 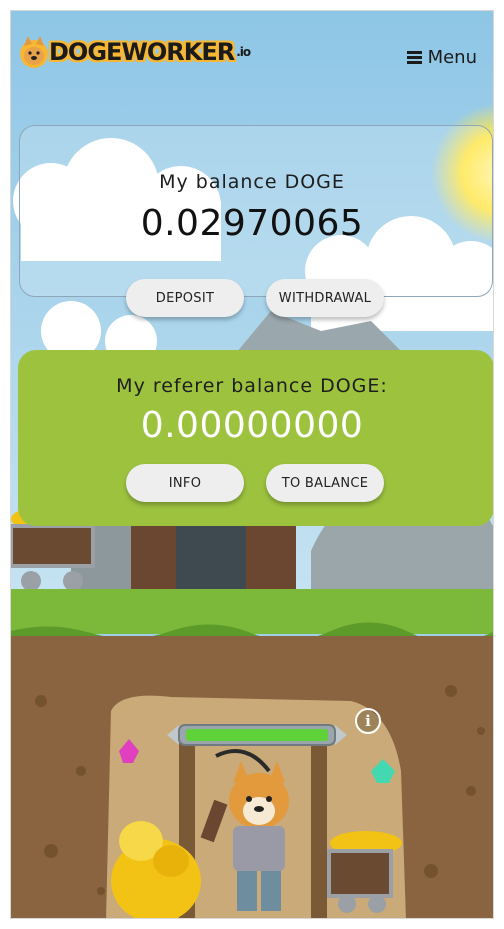 What do you see at coordinates (252, 386) in the screenshot?
I see `referer-title: My referer balance DOGE:` at bounding box center [252, 386].